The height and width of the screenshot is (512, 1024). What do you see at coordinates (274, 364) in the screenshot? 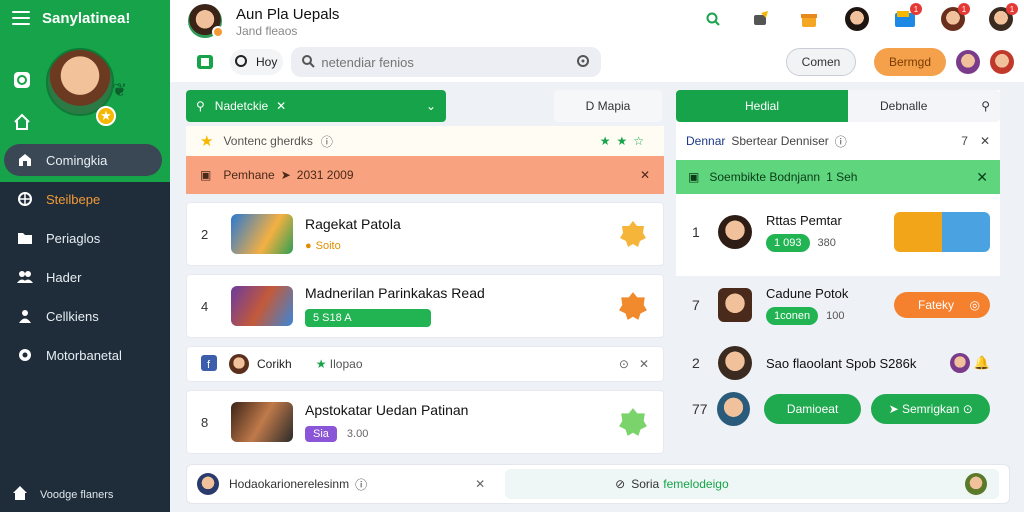
I see `contact-name: Corikh` at bounding box center [274, 364].